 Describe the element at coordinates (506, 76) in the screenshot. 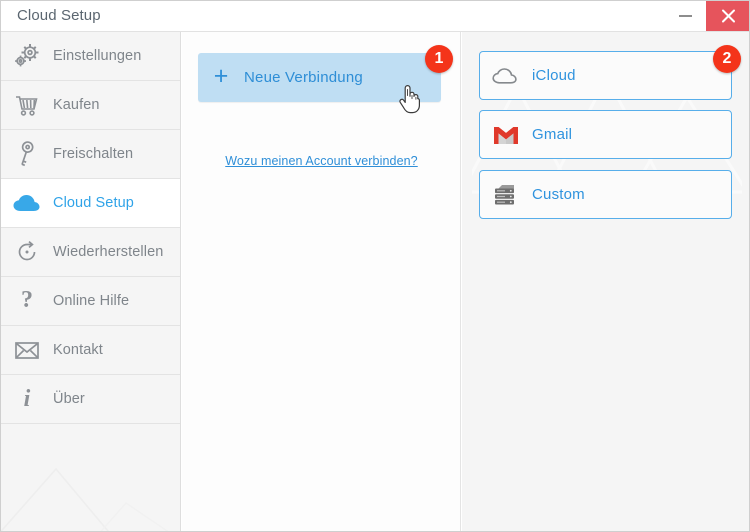

I see `cloud-outline-icon` at that location.